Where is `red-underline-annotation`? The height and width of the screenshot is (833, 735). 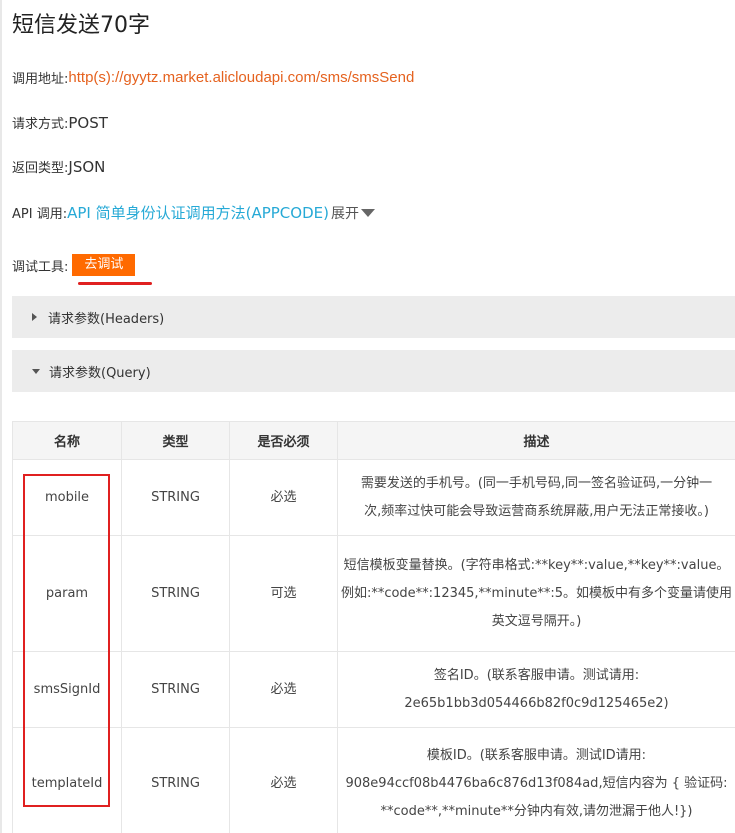
red-underline-annotation is located at coordinates (115, 283).